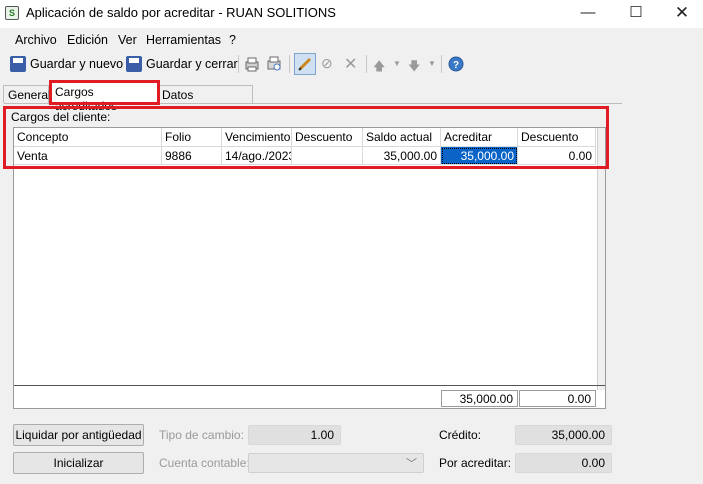 The height and width of the screenshot is (484, 703). Describe the element at coordinates (87, 40) in the screenshot. I see `menu-edicion: Edición` at that location.